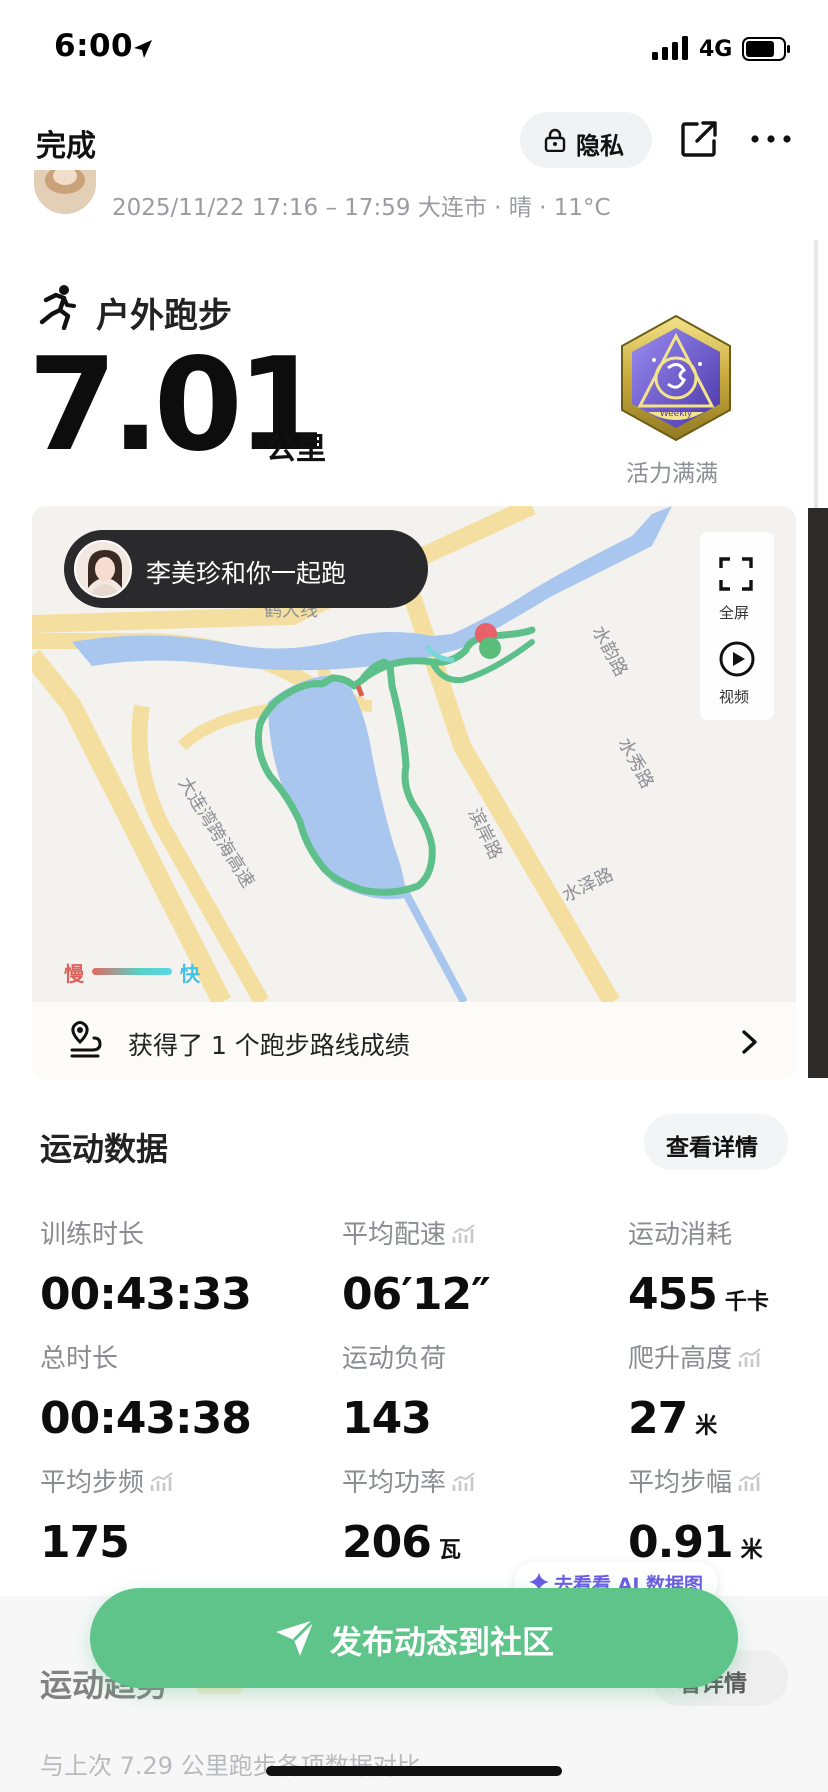 The image size is (828, 1792). I want to click on network-type: 4G, so click(716, 49).